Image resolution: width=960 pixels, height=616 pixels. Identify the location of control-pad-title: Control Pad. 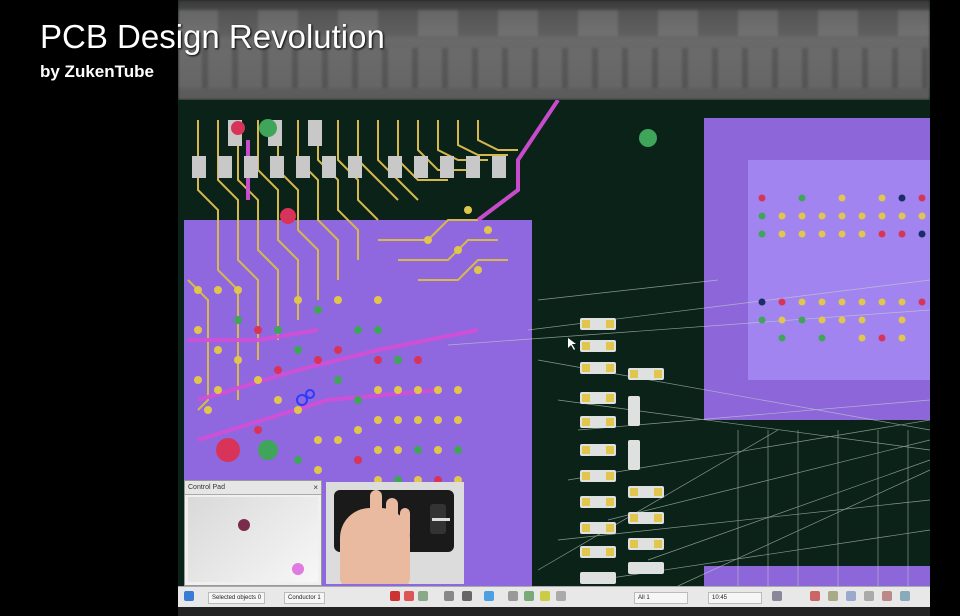
(206, 487).